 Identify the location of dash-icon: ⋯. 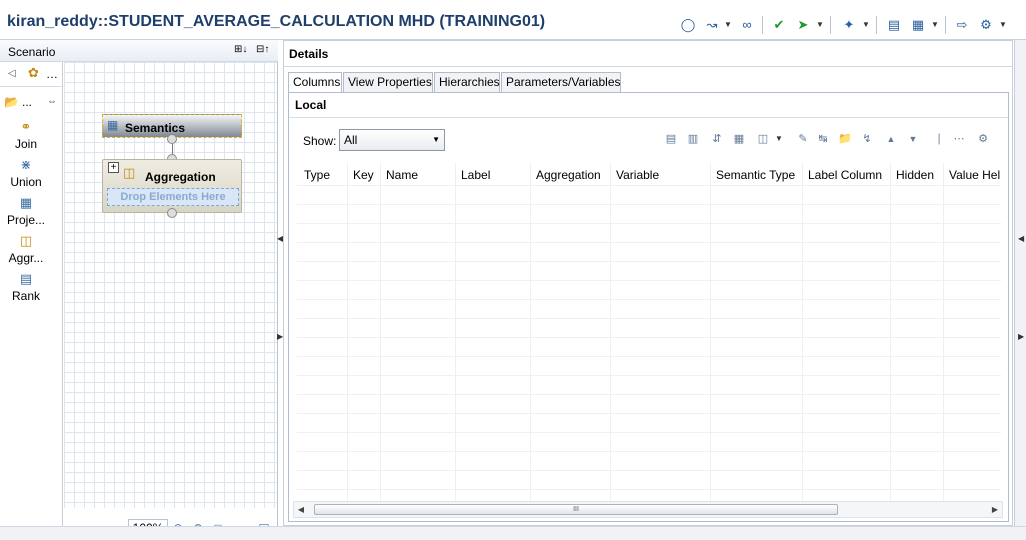
(959, 139).